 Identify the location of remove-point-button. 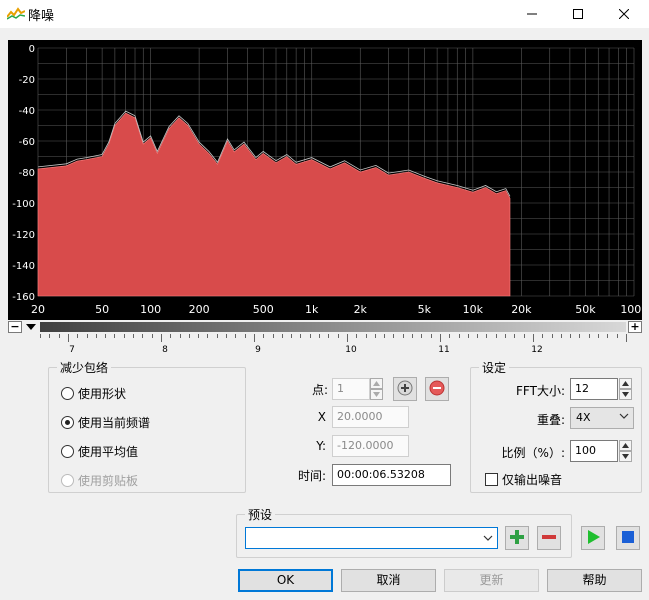
(437, 389).